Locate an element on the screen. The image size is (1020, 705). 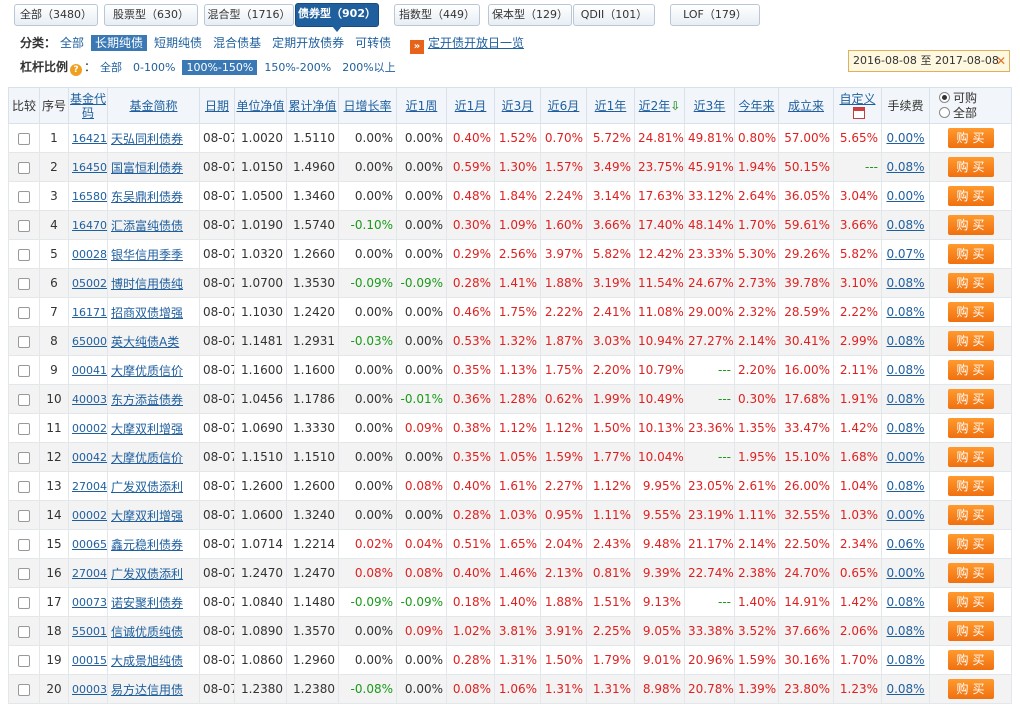
fund-code-link: 164210 is located at coordinates (89, 138).